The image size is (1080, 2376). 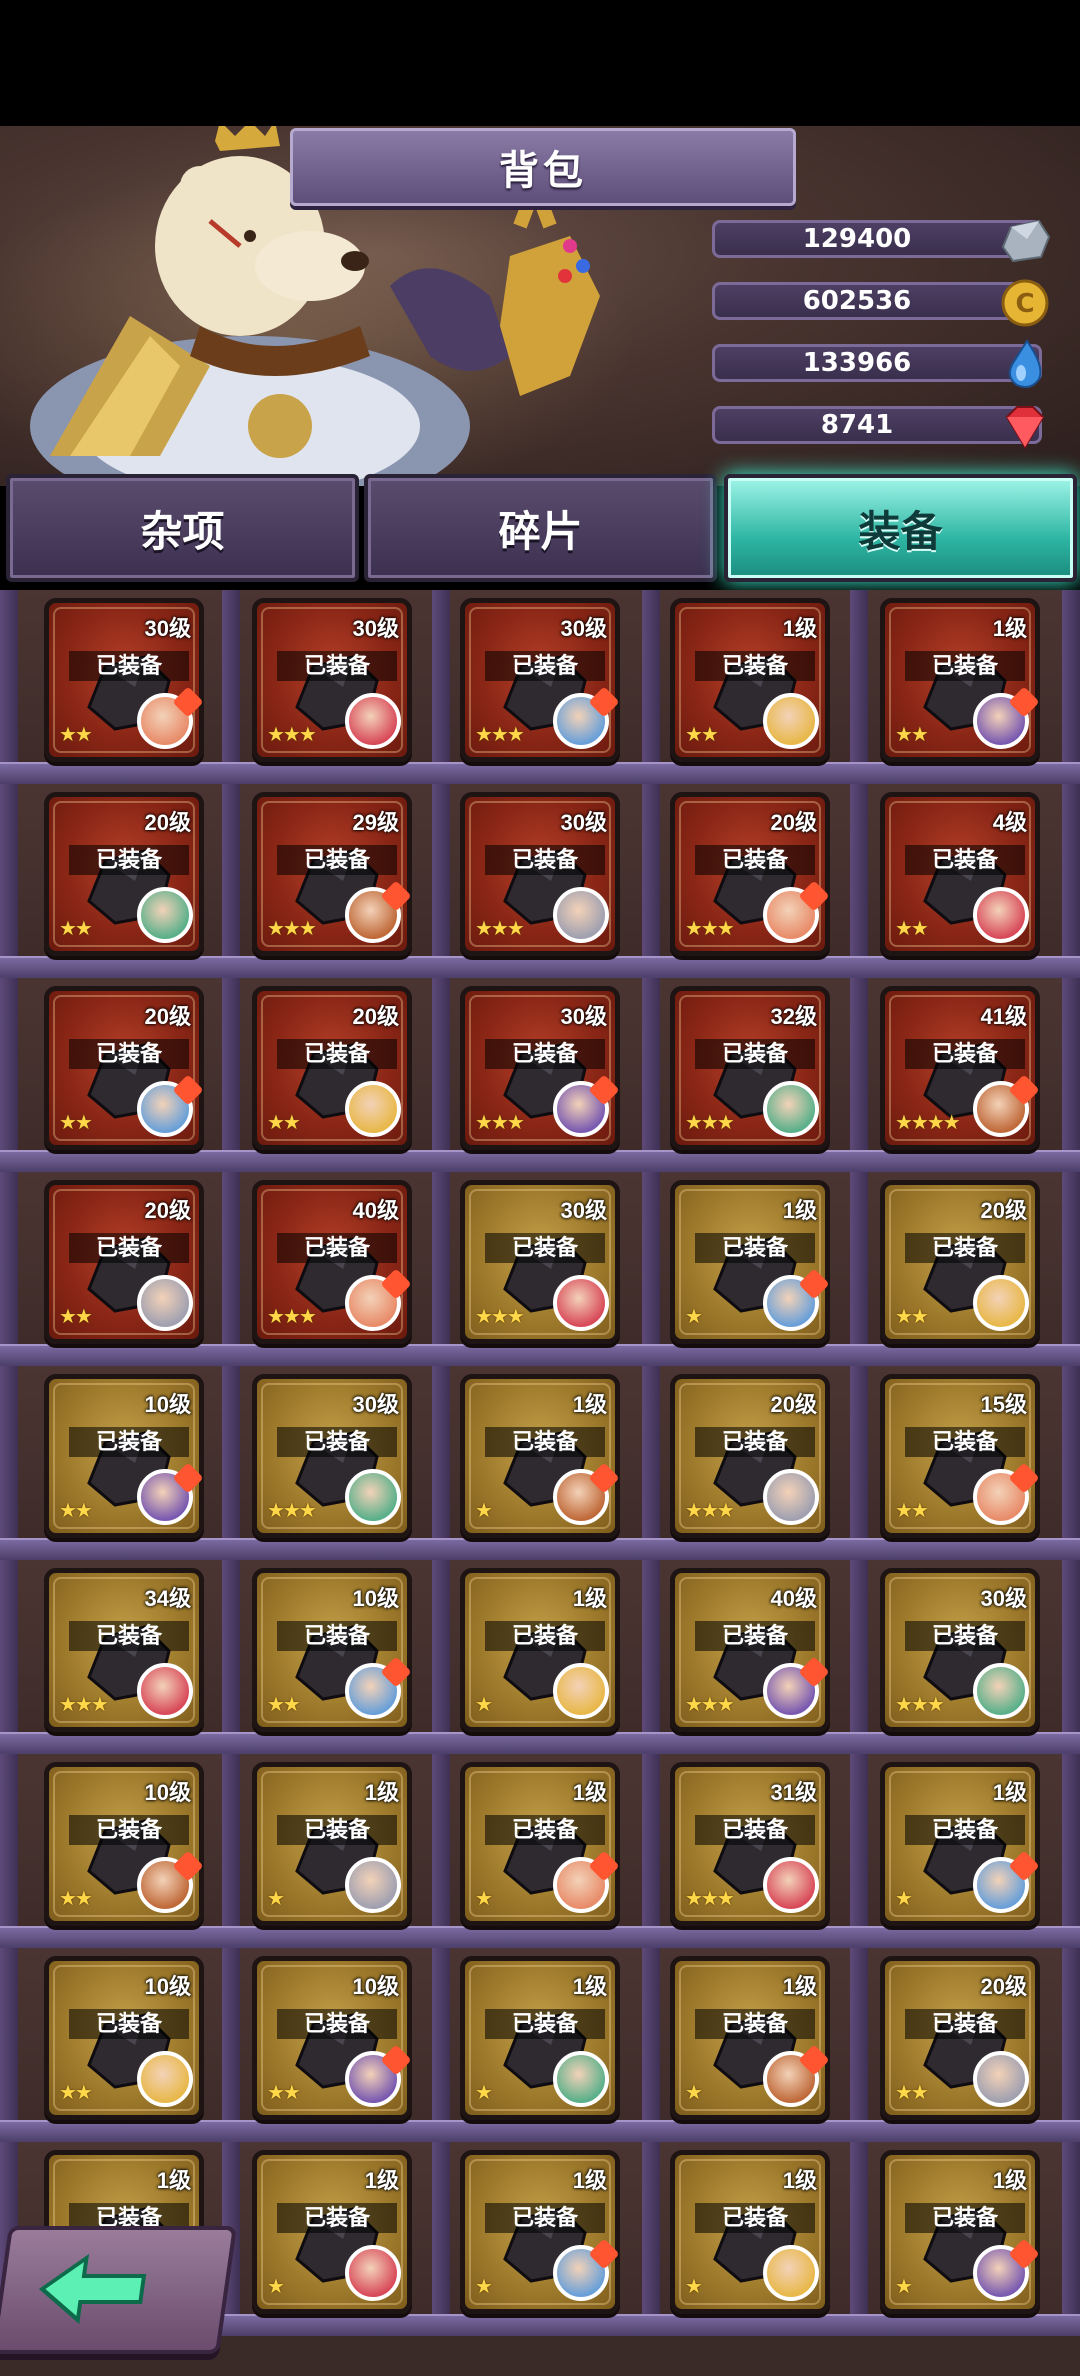 I want to click on category-tabs: 杂项 碎片 装备, so click(x=540, y=529).